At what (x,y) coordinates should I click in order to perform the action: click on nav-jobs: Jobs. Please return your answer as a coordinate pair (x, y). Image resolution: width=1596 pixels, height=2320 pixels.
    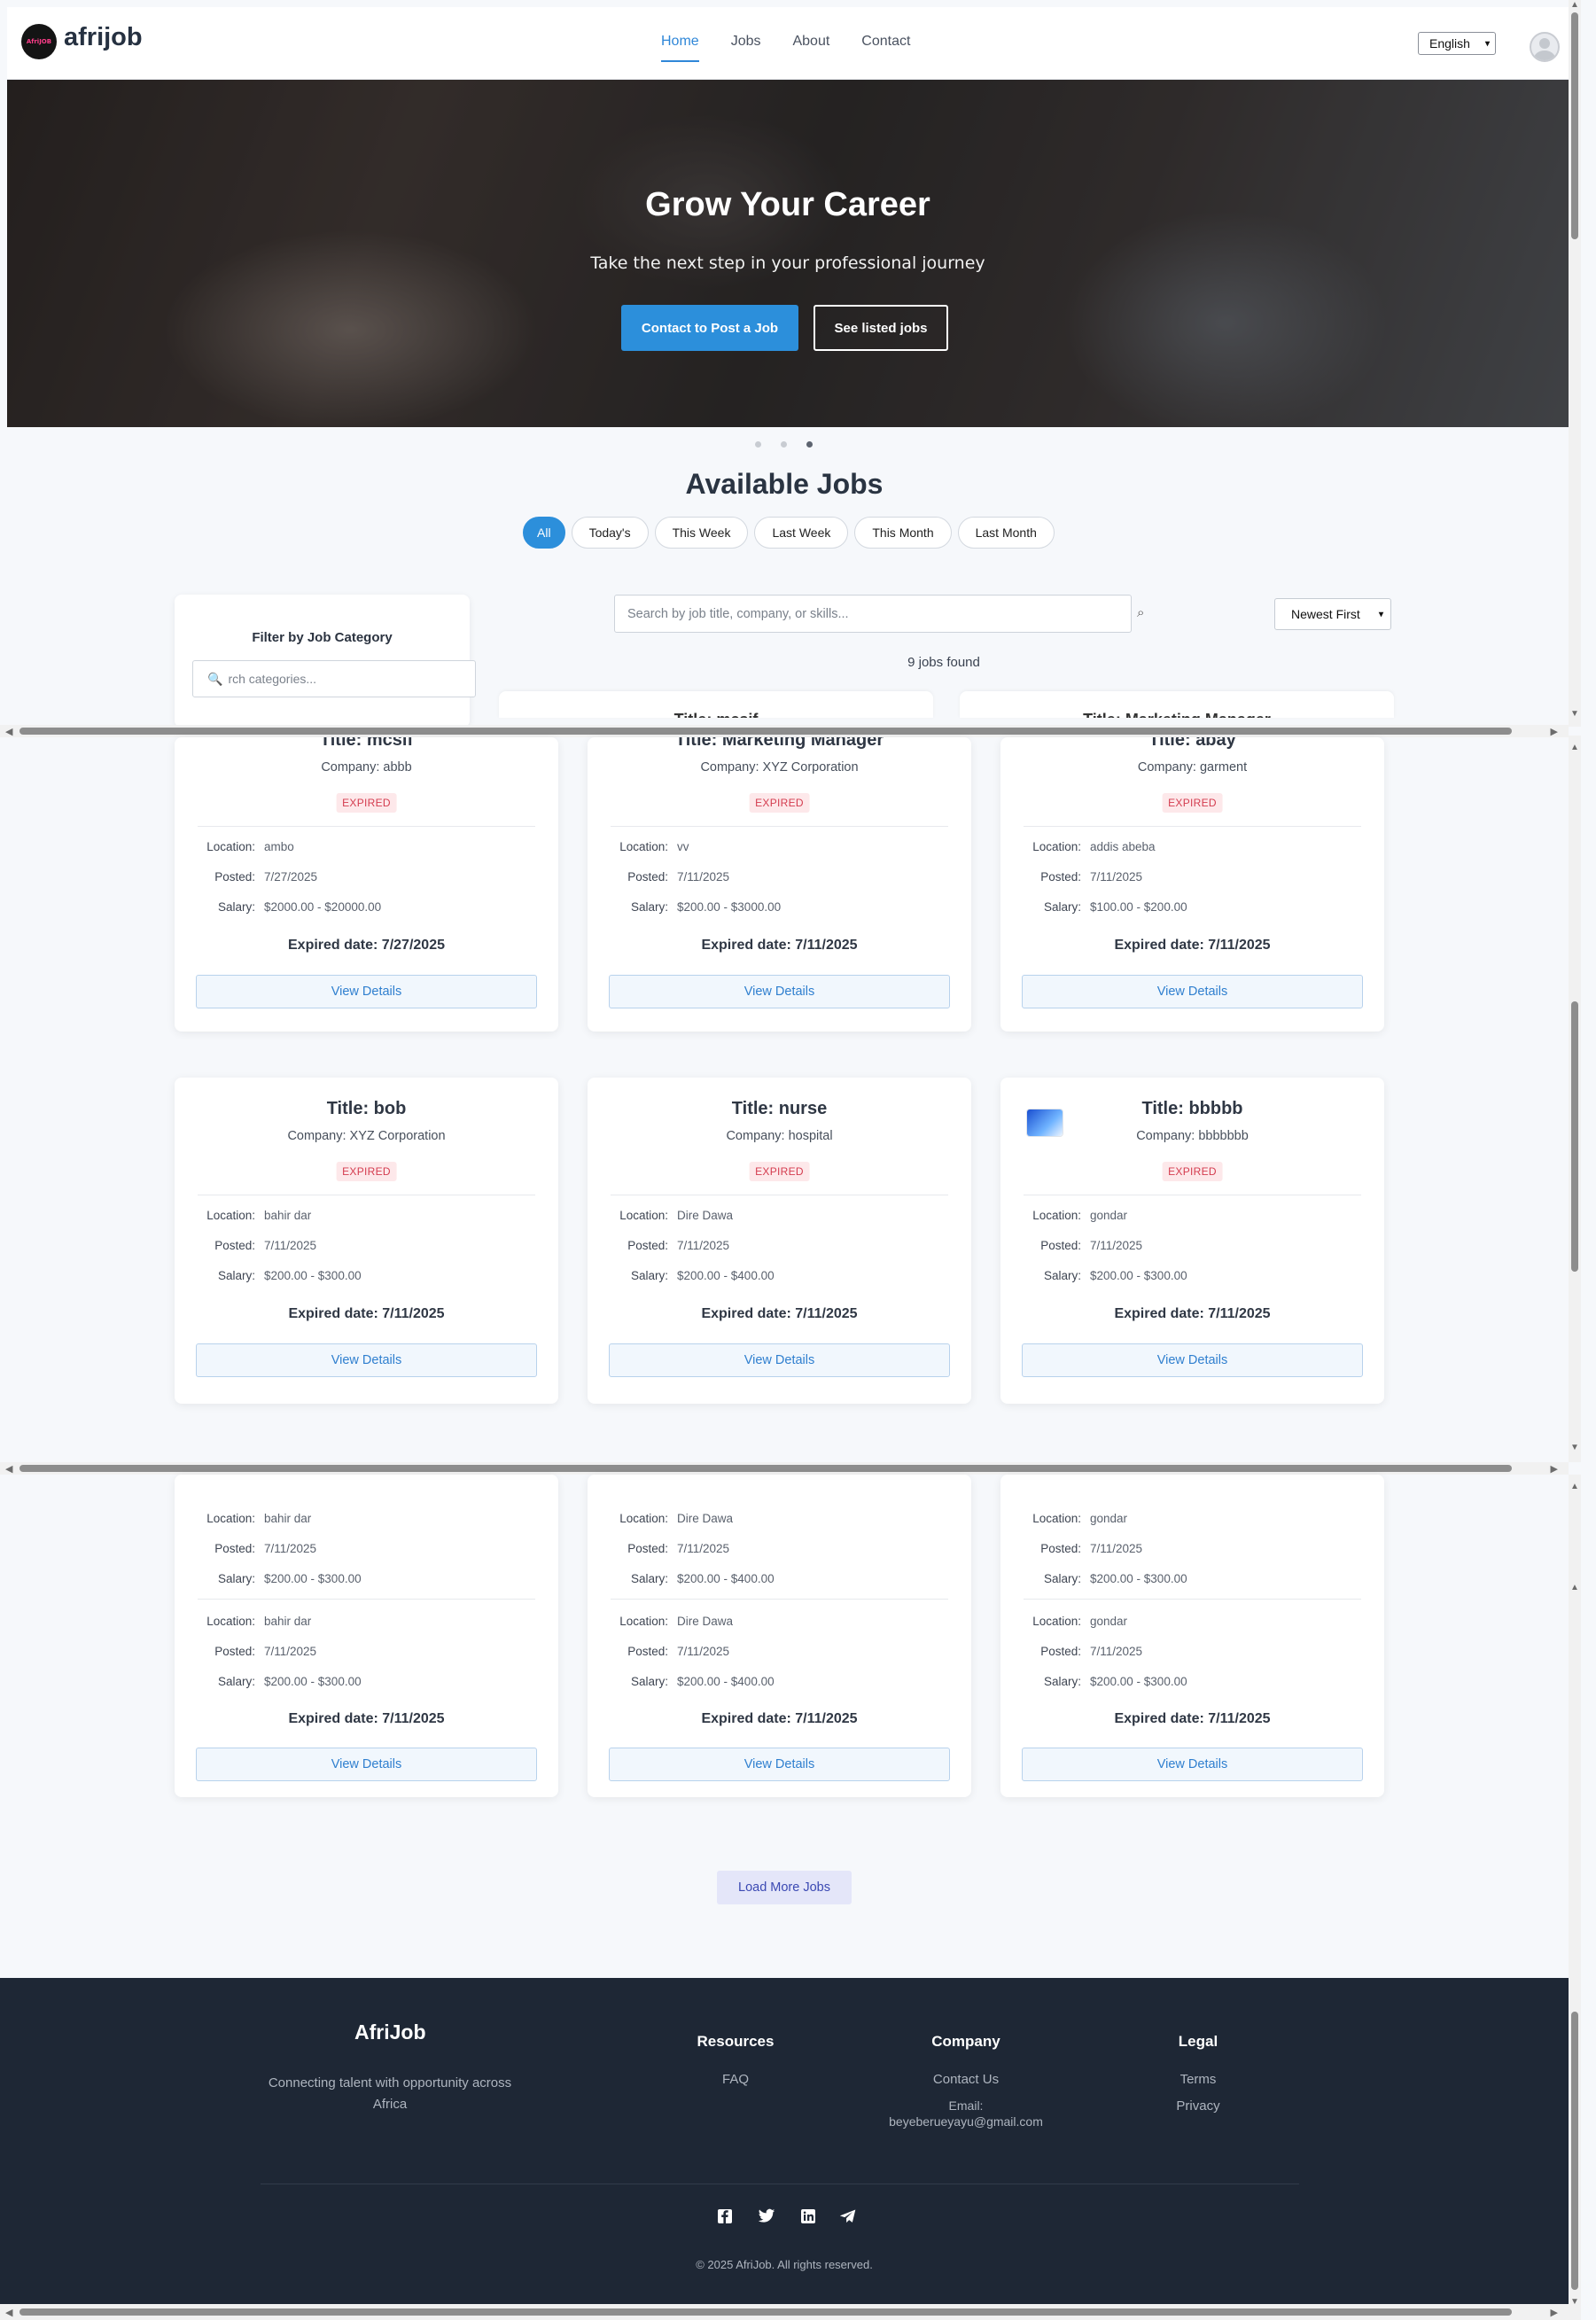
    Looking at the image, I should click on (746, 48).